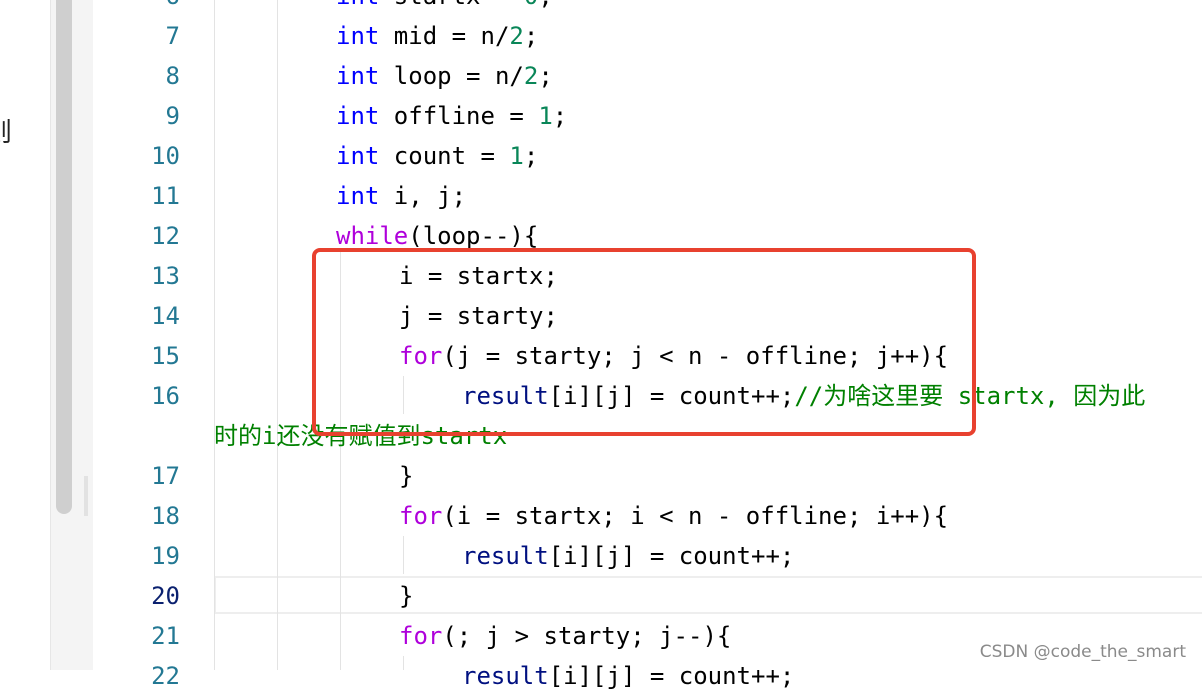 Image resolution: width=1202 pixels, height=696 pixels. I want to click on line-number: 21, so click(165, 636).